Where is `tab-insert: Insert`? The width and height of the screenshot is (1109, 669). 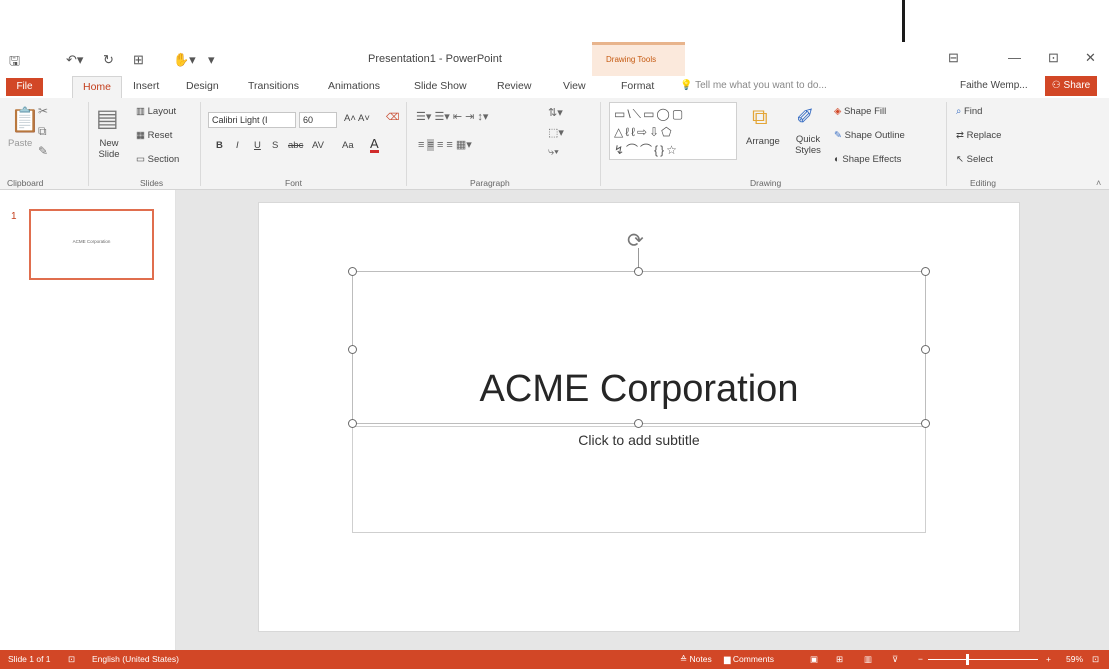
tab-insert: Insert is located at coordinates (146, 86).